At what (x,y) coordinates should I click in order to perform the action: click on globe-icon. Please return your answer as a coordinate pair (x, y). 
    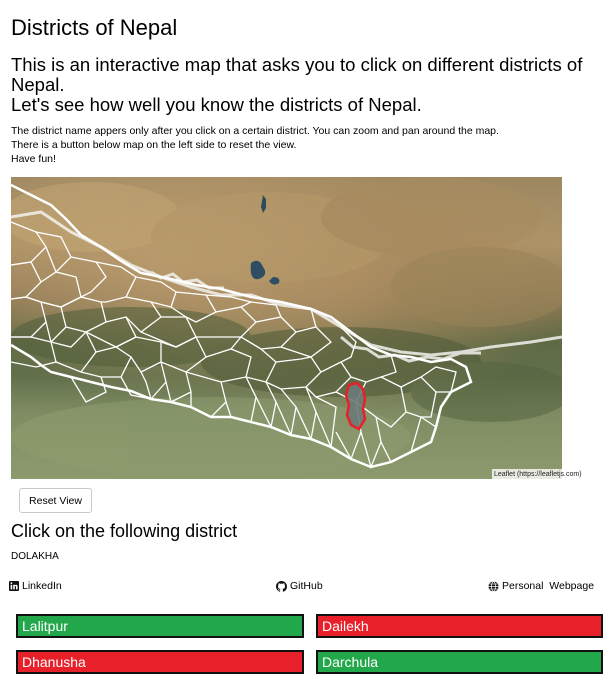
    Looking at the image, I should click on (493, 586).